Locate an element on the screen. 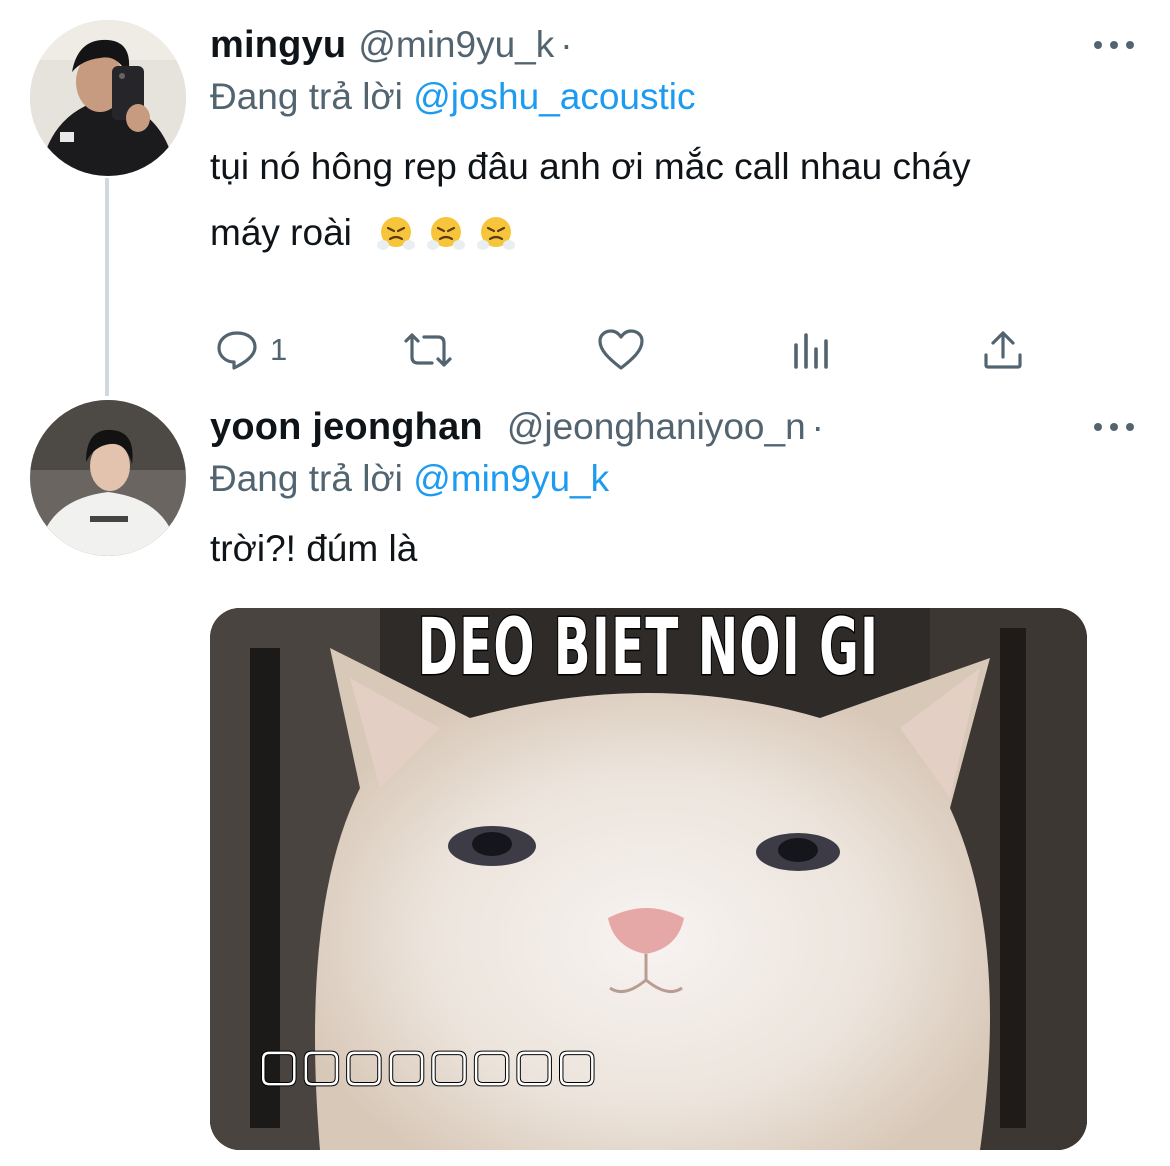 The image size is (1170, 1166). user-handle: @min9yu_k is located at coordinates (456, 45).